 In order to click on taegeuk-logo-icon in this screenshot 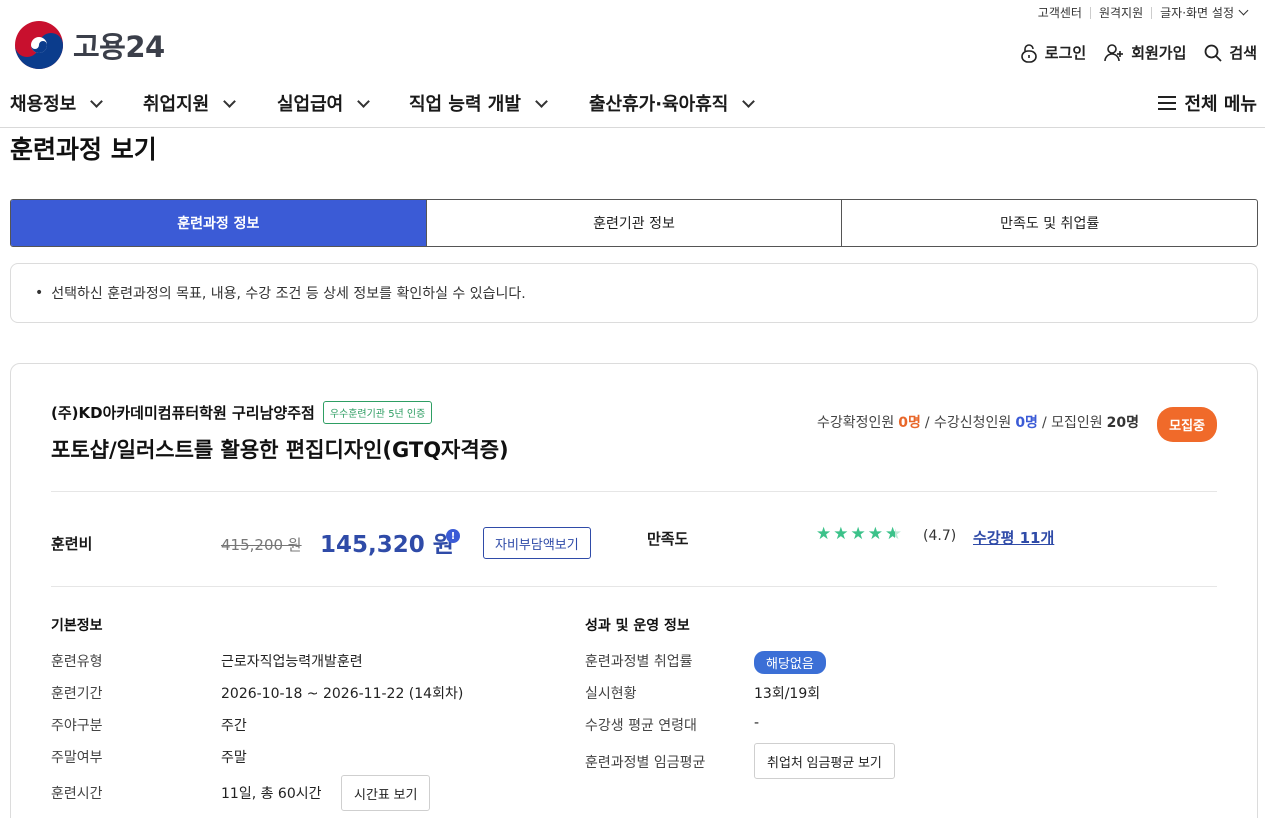, I will do `click(39, 45)`.